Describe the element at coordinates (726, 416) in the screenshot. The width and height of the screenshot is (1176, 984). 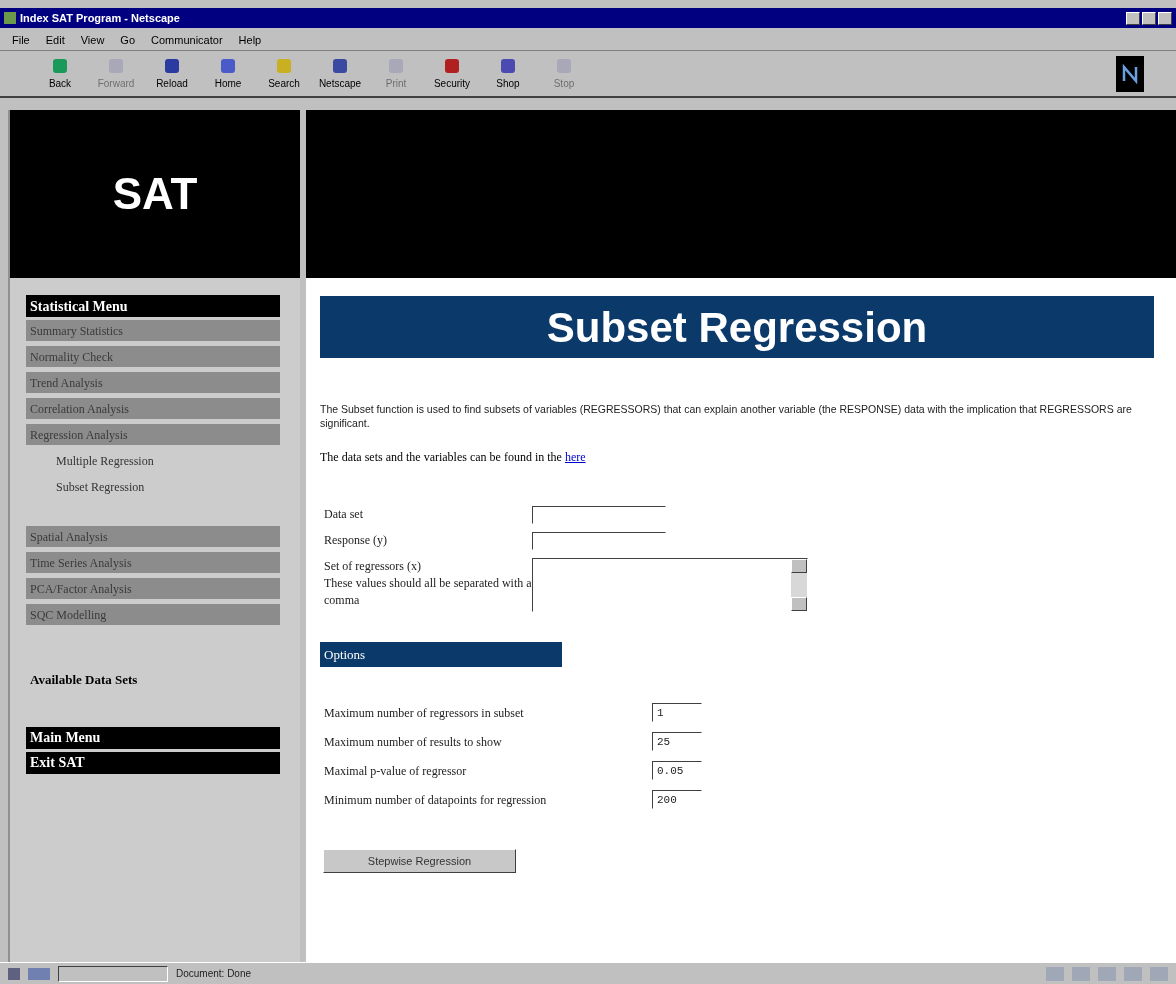
I see `description-text: The Subset function is used to find subsets of variables (REGRESSORS) that can explain another variable (the RESPONSE) data with the implication that REGRESSORS are significant.` at that location.